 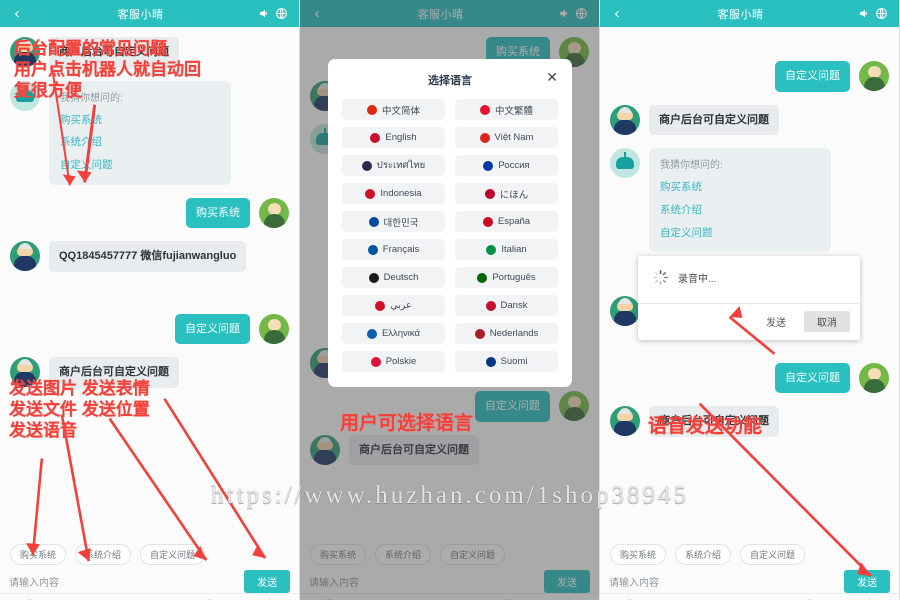 What do you see at coordinates (401, 333) in the screenshot?
I see `language-label: Ελληνικά` at bounding box center [401, 333].